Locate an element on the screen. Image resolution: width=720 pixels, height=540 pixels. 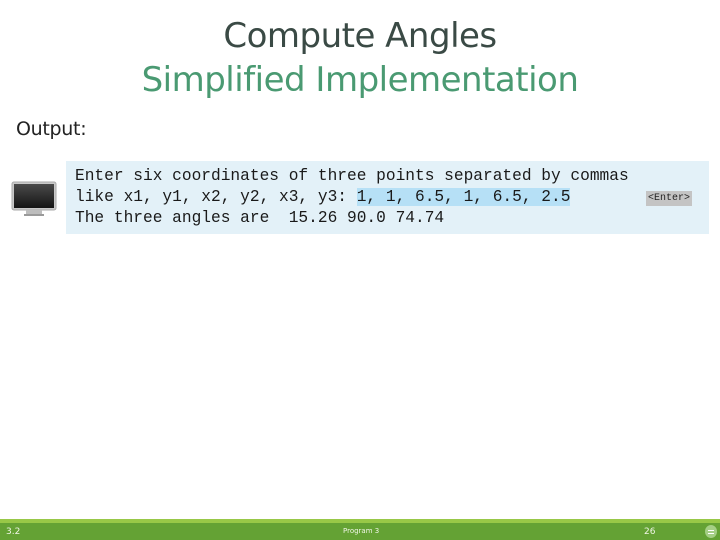
console-line-result: The three angles are 15.26 90.0 74.74 is located at coordinates (260, 218).